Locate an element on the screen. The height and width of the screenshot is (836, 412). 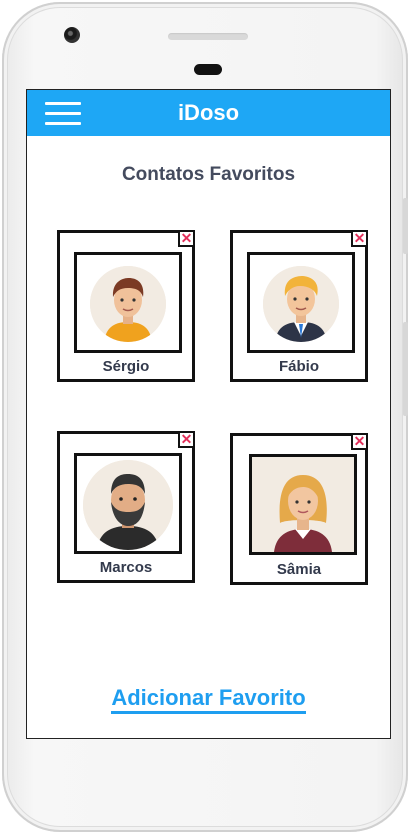
contact-name: Sâmia is located at coordinates (299, 569).